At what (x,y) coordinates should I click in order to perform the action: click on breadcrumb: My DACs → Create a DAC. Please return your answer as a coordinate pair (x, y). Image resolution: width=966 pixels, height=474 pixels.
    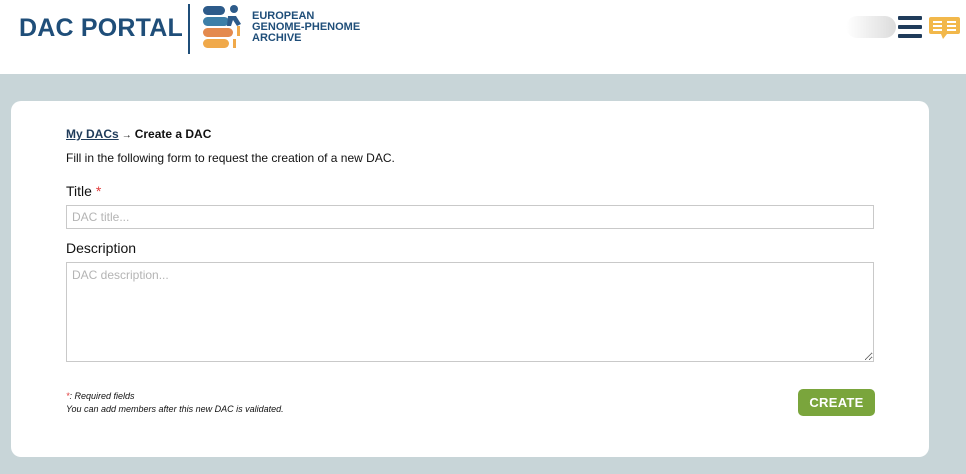
    Looking at the image, I should click on (138, 134).